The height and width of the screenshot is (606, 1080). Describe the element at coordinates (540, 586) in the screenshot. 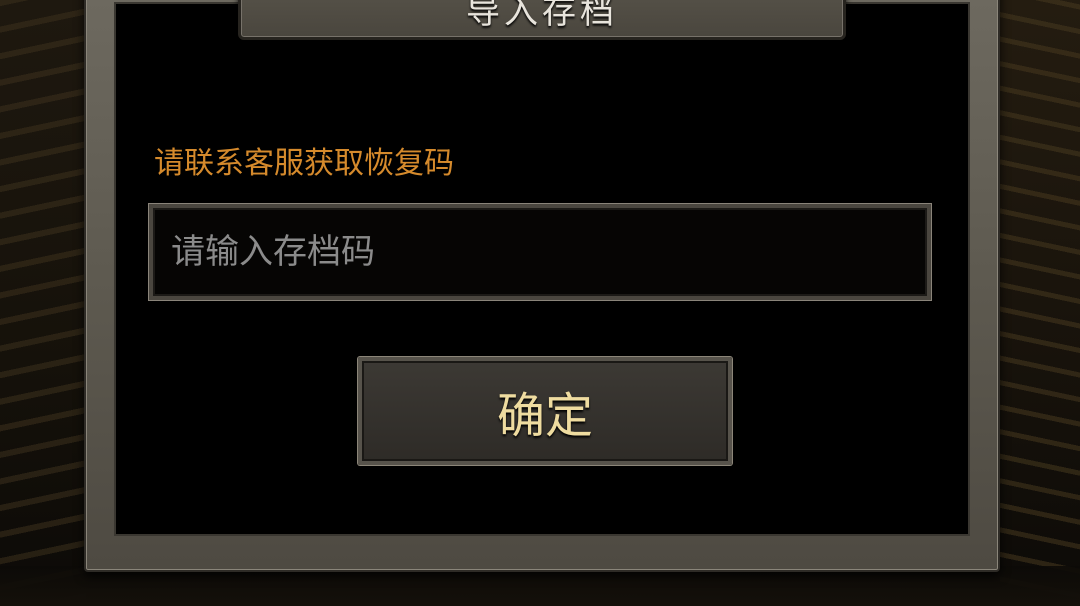

I see `background-floor` at that location.